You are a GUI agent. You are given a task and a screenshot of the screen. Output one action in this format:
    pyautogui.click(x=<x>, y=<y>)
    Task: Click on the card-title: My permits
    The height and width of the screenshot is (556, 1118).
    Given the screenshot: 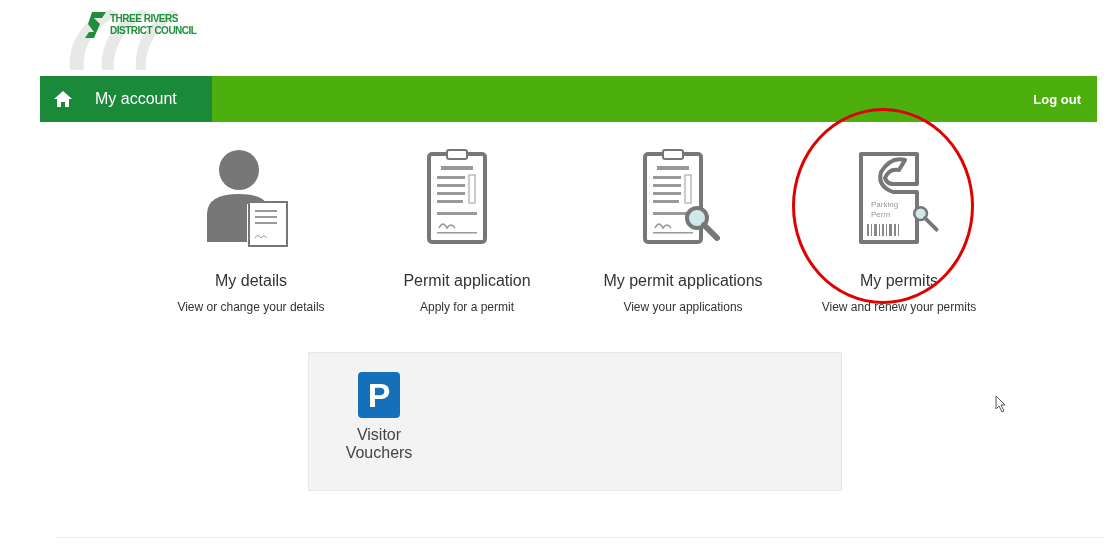 What is the action you would take?
    pyautogui.click(x=899, y=281)
    